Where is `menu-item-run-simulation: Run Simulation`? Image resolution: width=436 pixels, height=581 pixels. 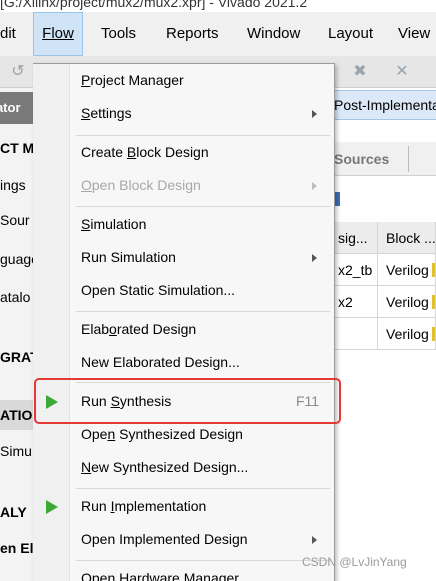 menu-item-run-simulation: Run Simulation is located at coordinates (128, 257).